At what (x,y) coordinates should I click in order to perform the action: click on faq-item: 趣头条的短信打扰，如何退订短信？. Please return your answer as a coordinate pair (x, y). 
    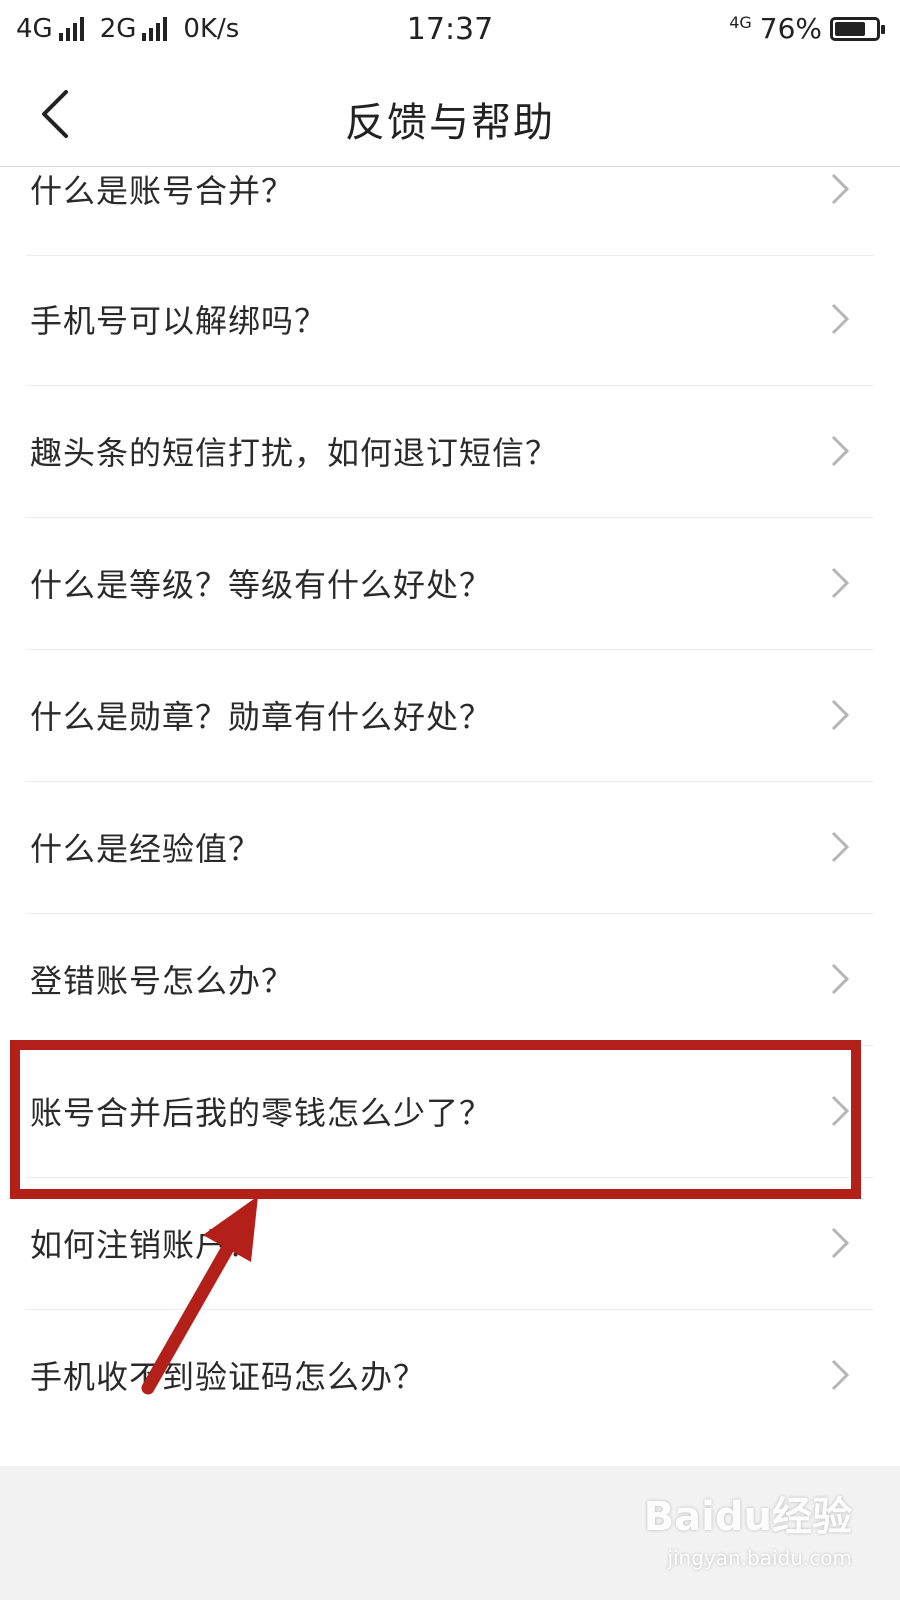
    Looking at the image, I should click on (450, 451).